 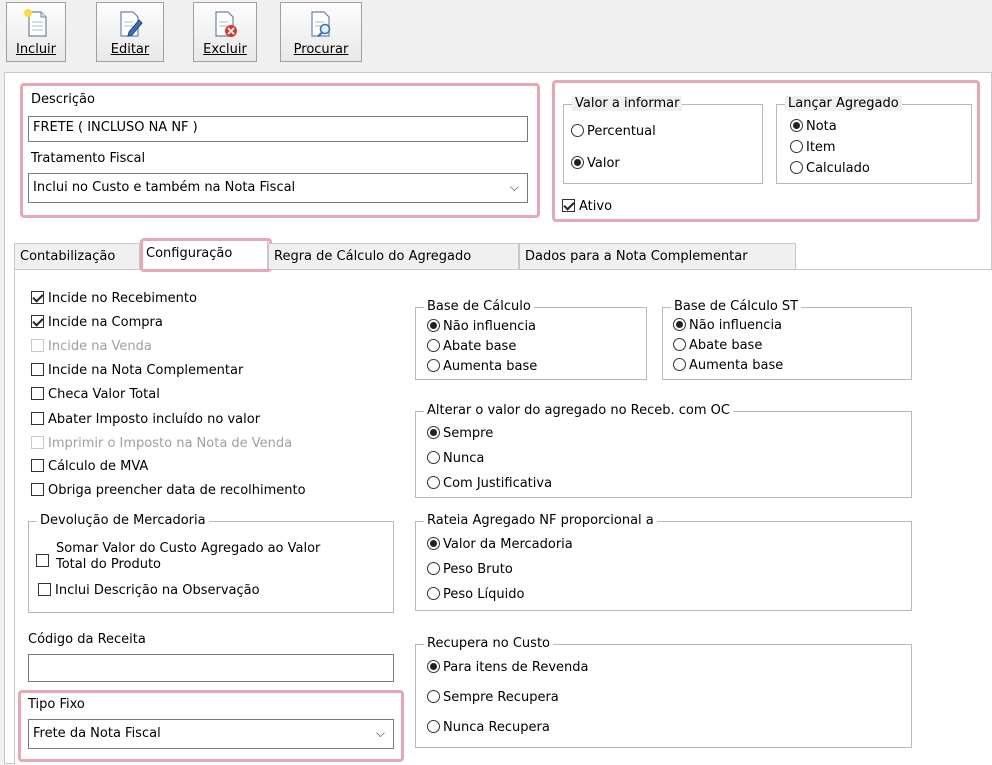 I want to click on descricao-input: FRETE ( INCLUSO NA NF ), so click(x=278, y=129).